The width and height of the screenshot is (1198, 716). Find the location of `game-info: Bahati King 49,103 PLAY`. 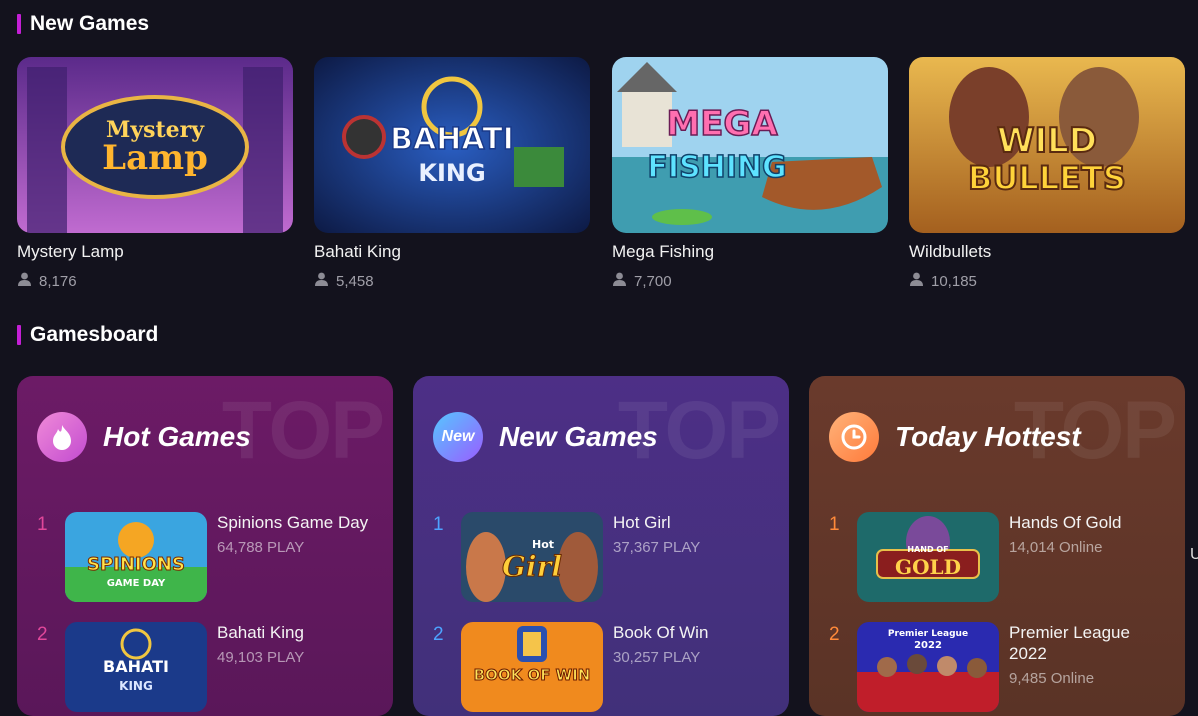

game-info: Bahati King 49,103 PLAY is located at coordinates (297, 667).